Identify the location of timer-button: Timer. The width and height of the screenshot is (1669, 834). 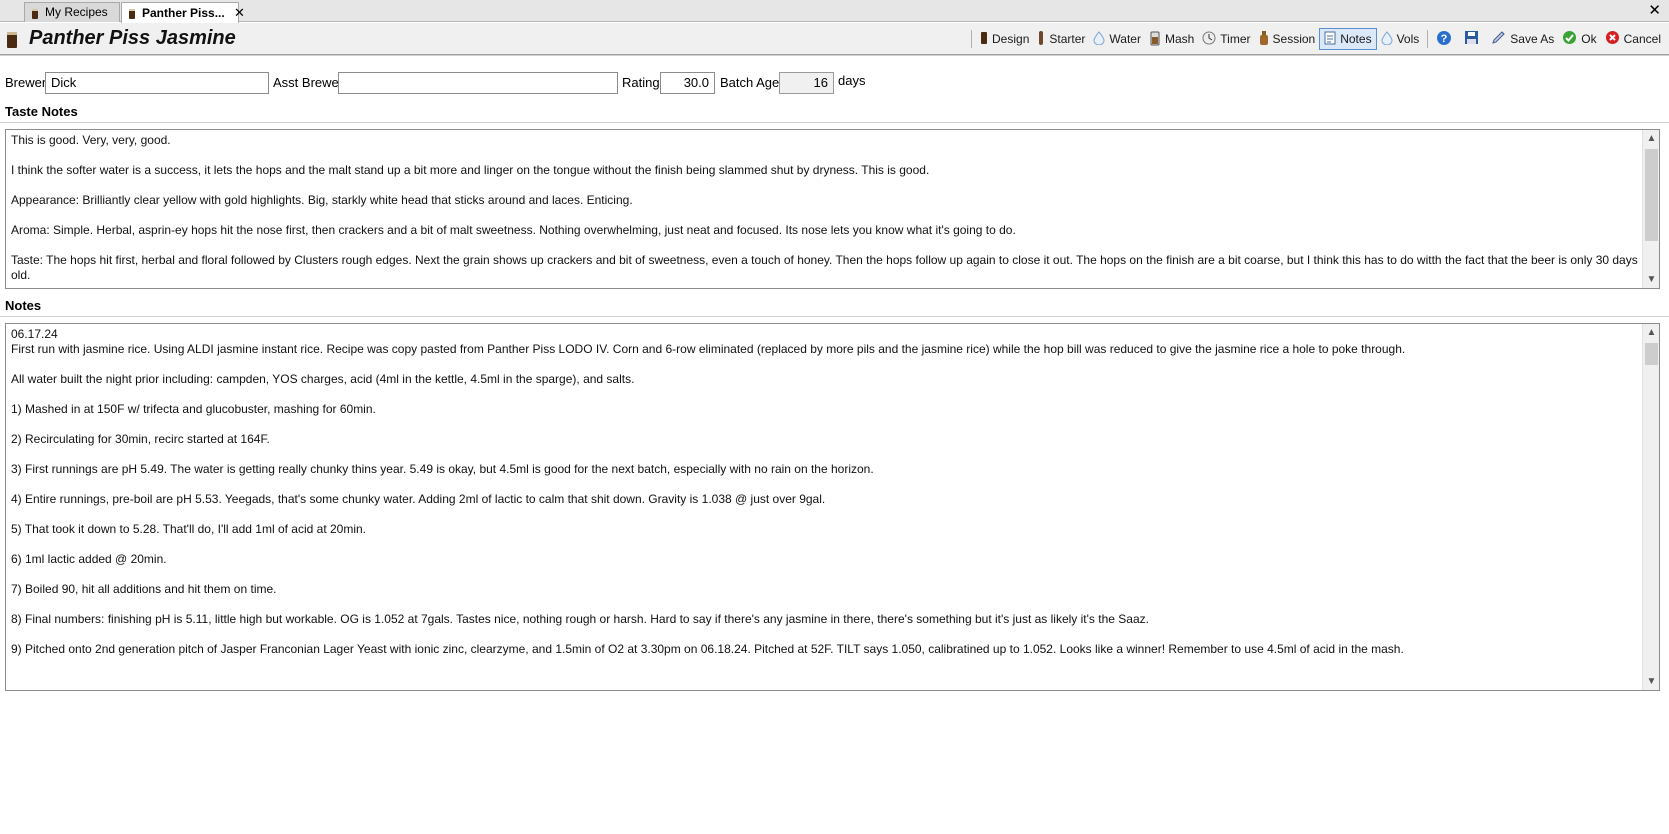
(1226, 39).